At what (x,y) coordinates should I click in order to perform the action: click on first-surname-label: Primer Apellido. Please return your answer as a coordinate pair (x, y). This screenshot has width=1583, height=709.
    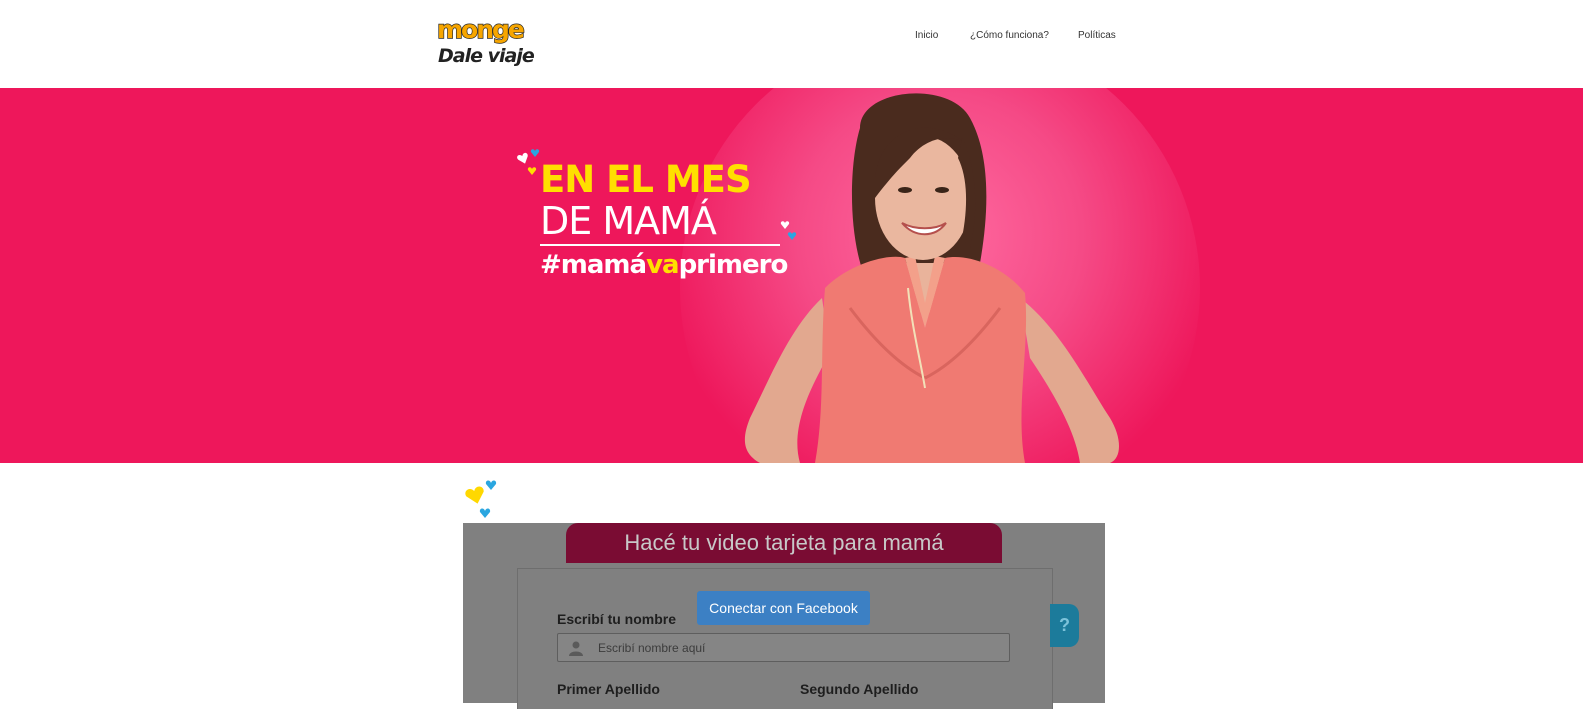
    Looking at the image, I should click on (608, 689).